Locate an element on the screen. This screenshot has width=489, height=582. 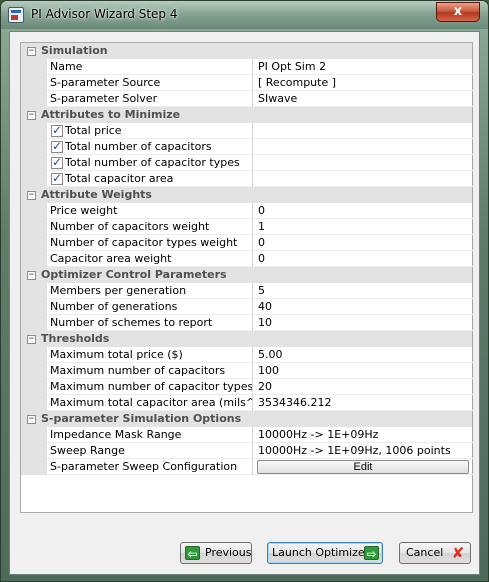
property-row: Total capacitor area is located at coordinates (247, 179).